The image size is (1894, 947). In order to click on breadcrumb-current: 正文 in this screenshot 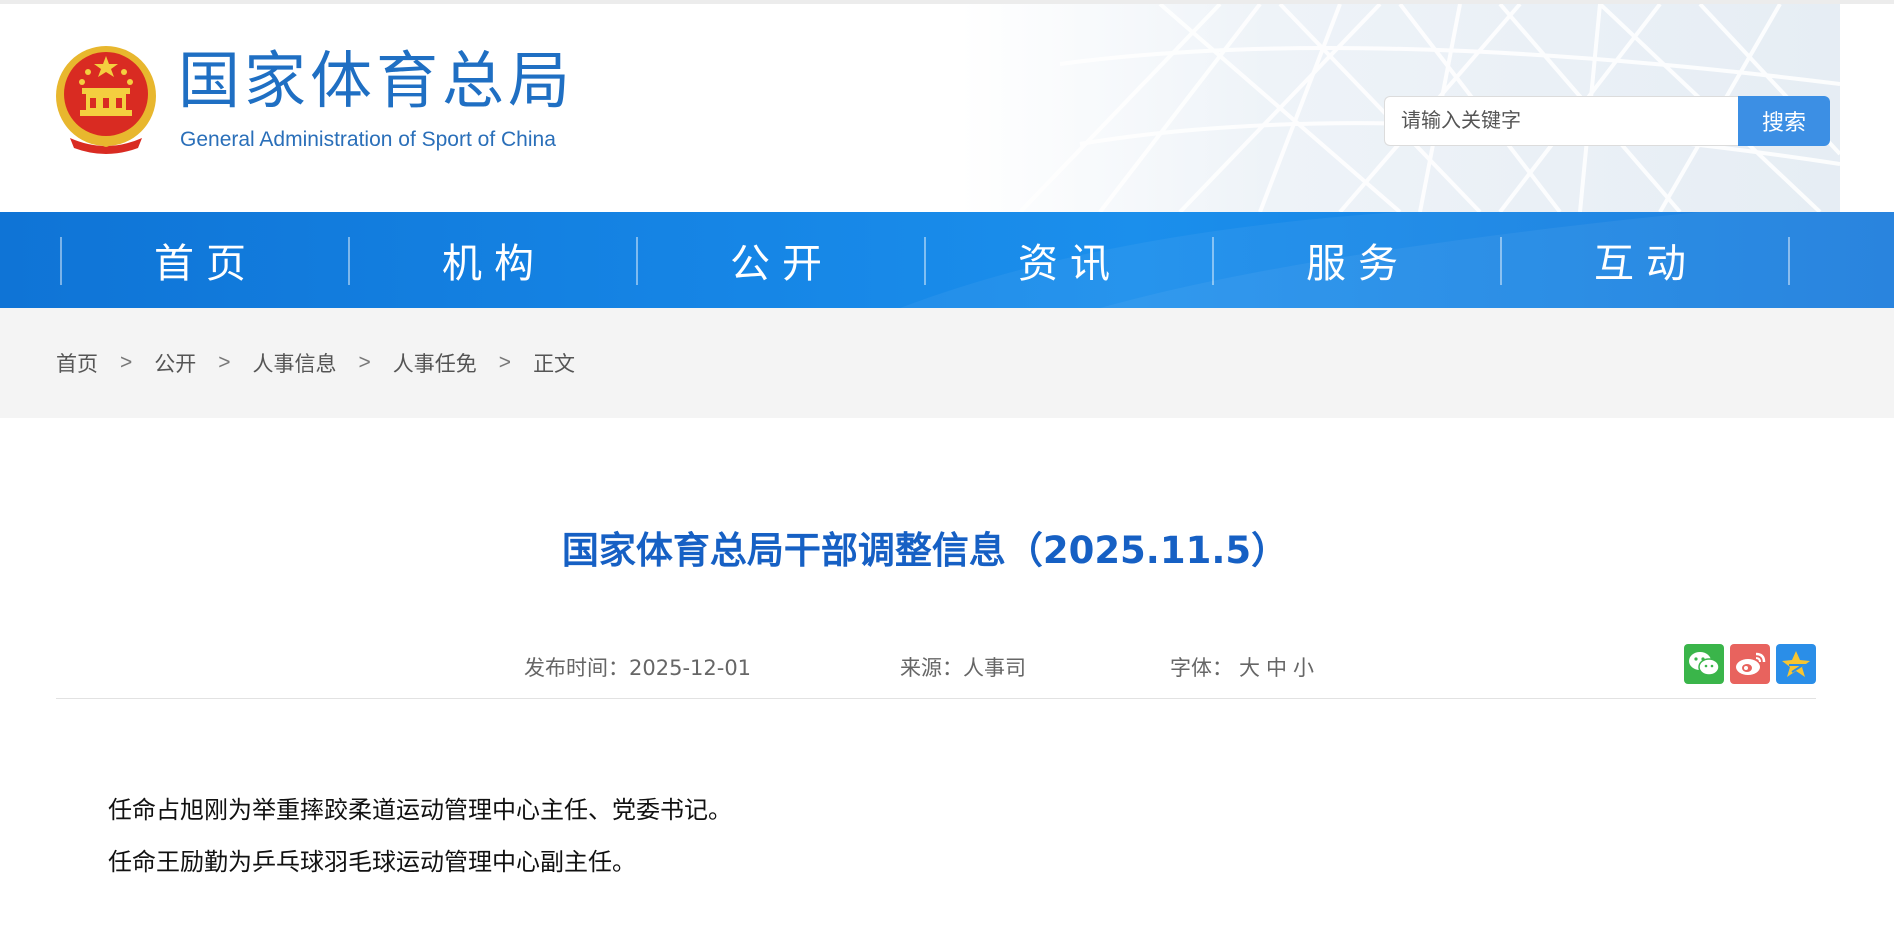, I will do `click(554, 364)`.